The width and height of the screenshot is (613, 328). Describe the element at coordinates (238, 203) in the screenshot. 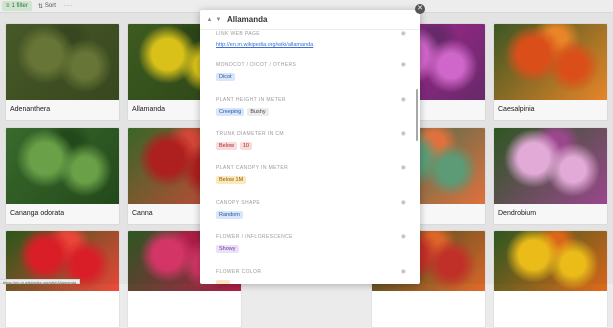

I see `property-label: CANOPY SHAPE` at that location.